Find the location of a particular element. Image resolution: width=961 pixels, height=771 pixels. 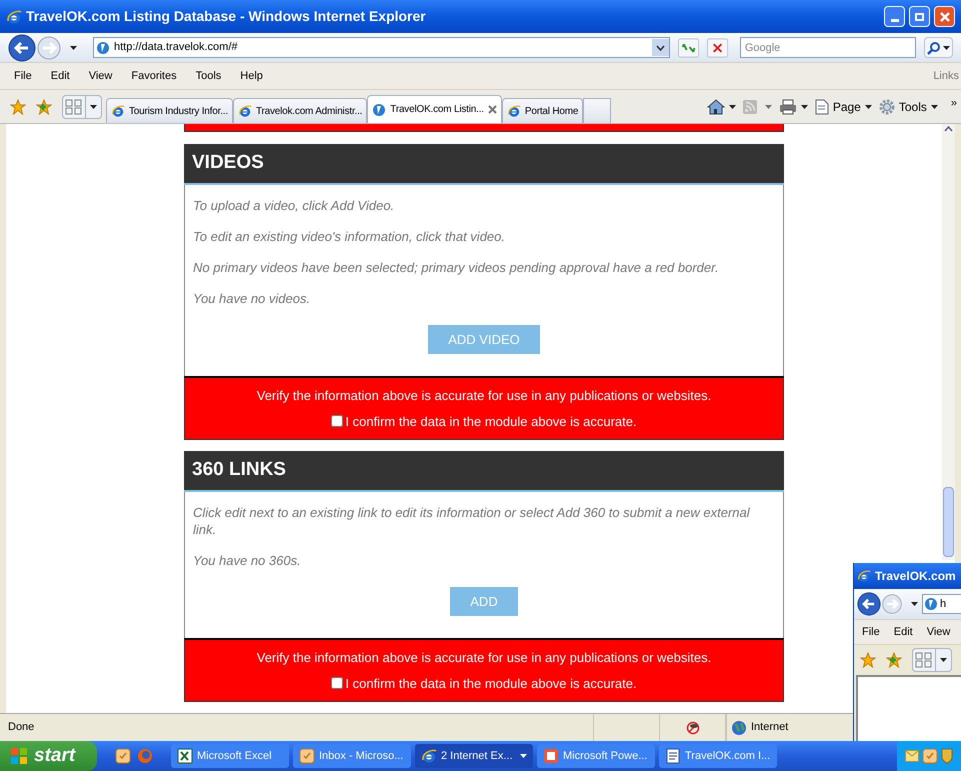

scroll-up-icon is located at coordinates (948, 129).